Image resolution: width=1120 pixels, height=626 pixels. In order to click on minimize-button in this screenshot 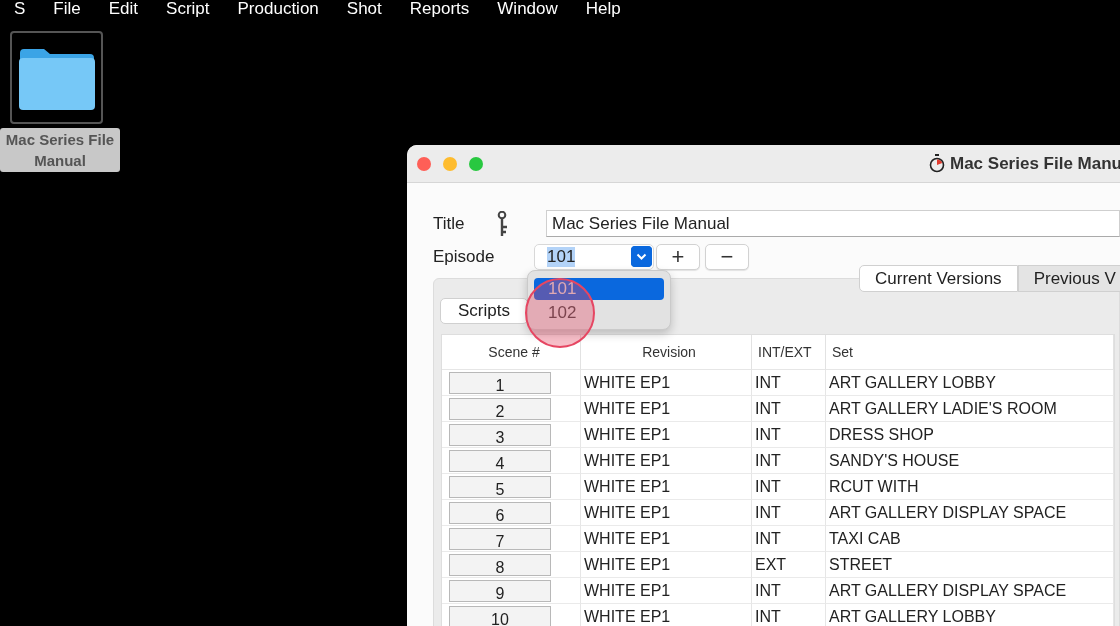, I will do `click(450, 163)`.